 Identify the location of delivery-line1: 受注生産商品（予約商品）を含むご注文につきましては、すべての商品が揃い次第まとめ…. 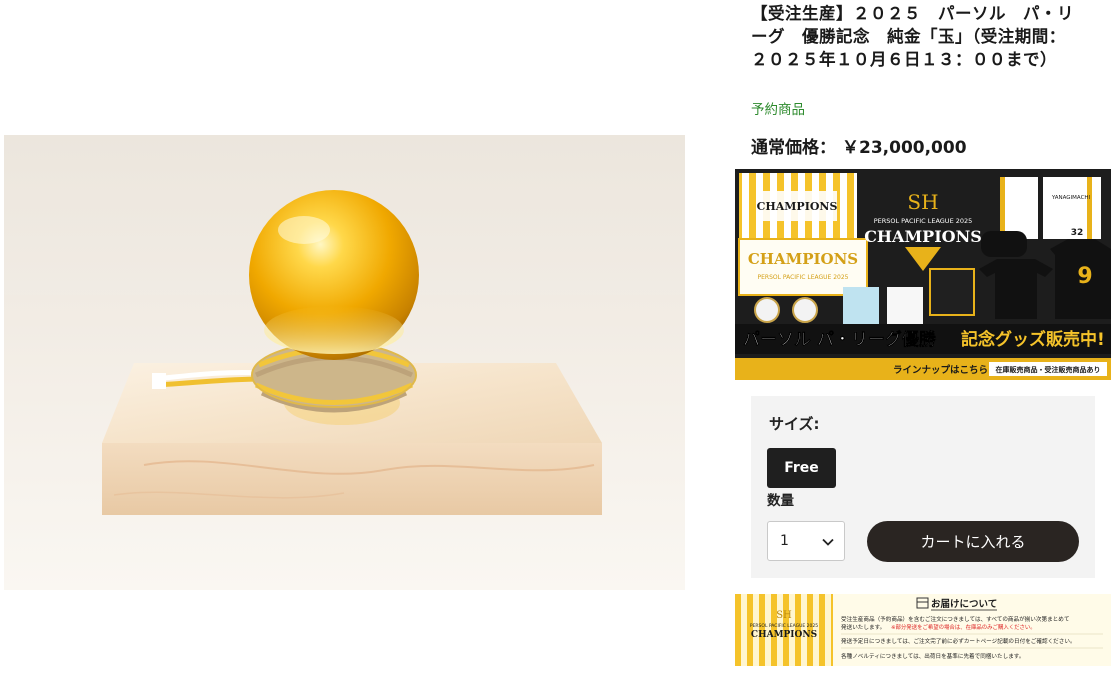
(955, 619).